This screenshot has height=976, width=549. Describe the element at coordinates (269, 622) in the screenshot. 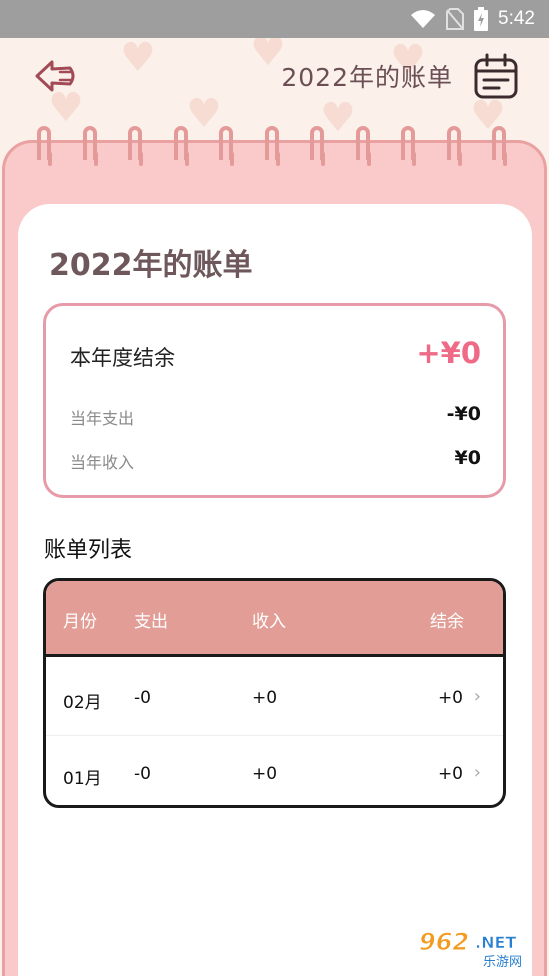

I see `header-income: 收入` at that location.